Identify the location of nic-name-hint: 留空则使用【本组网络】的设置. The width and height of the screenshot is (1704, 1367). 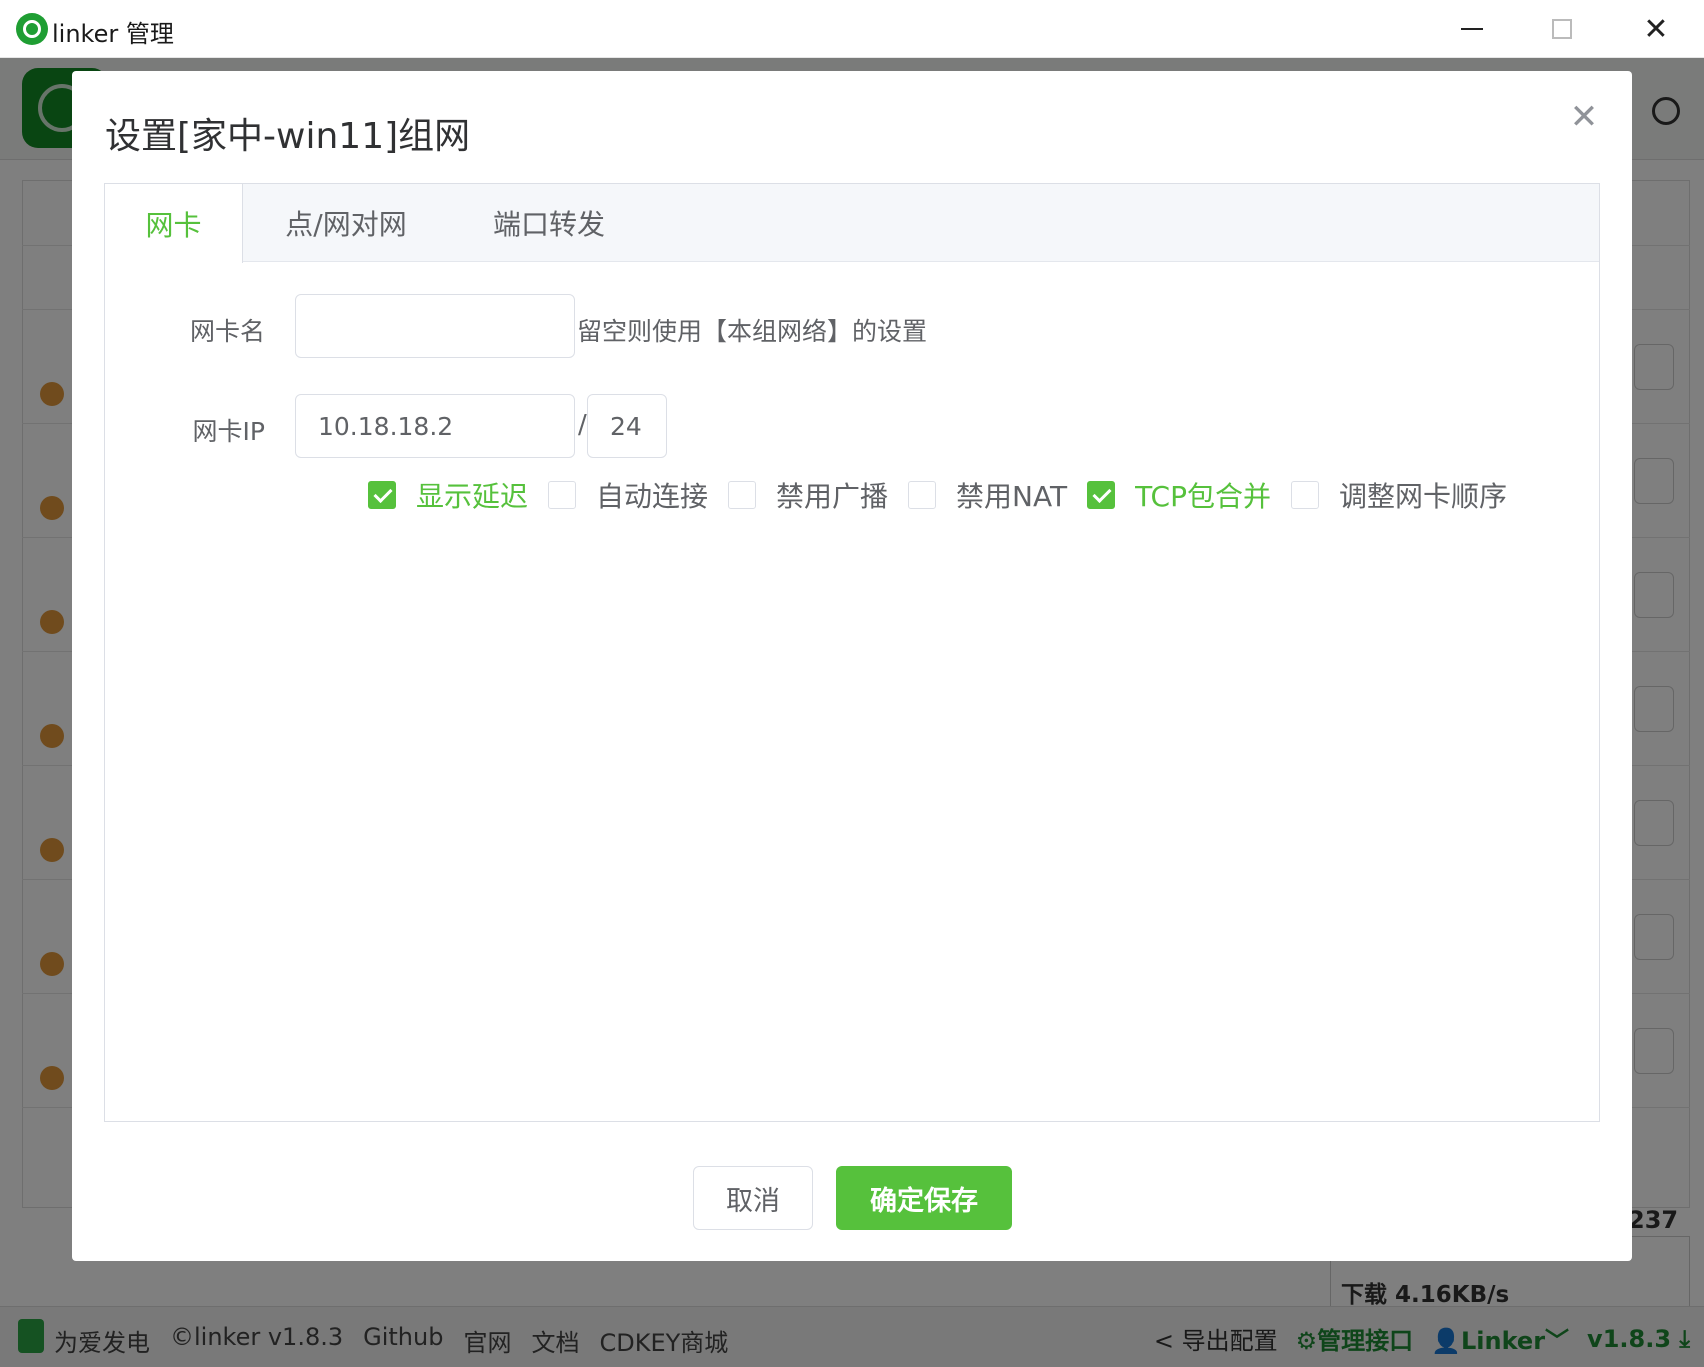
(752, 331).